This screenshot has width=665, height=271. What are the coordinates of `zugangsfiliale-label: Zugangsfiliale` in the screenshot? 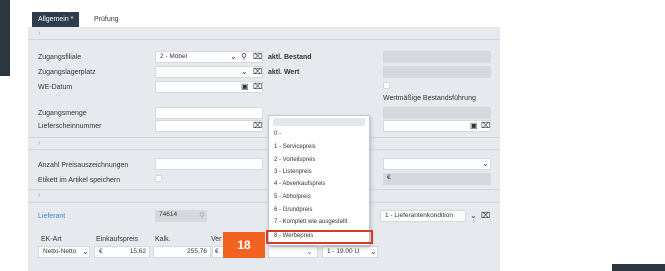 It's located at (60, 57).